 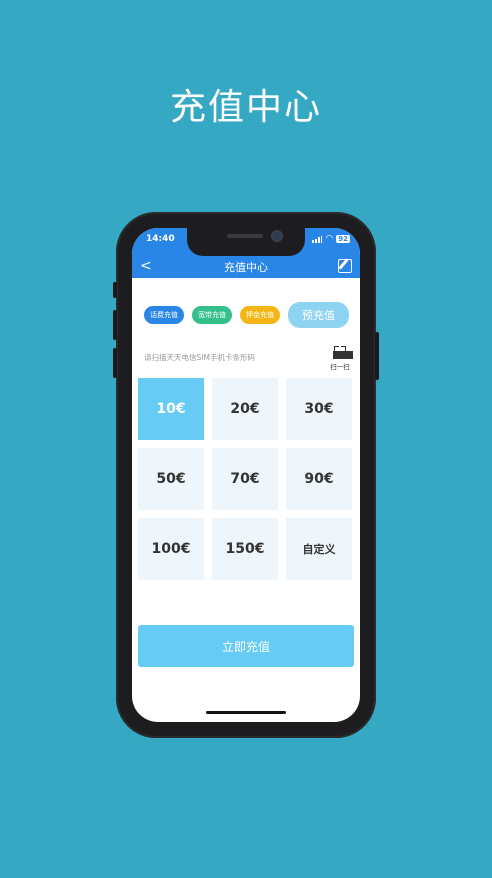 I want to click on custom-amount-option: 自定义, so click(x=319, y=549).